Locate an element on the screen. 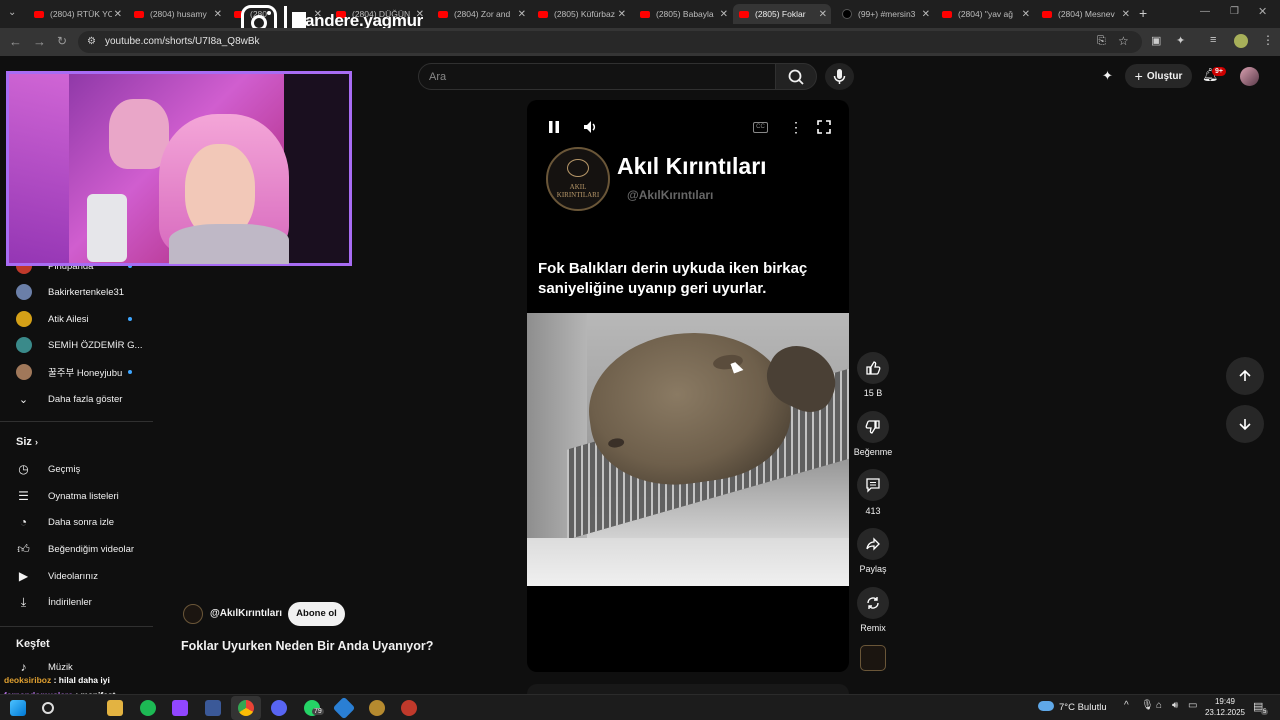  site-info-icon: ⚙ is located at coordinates (91, 41).